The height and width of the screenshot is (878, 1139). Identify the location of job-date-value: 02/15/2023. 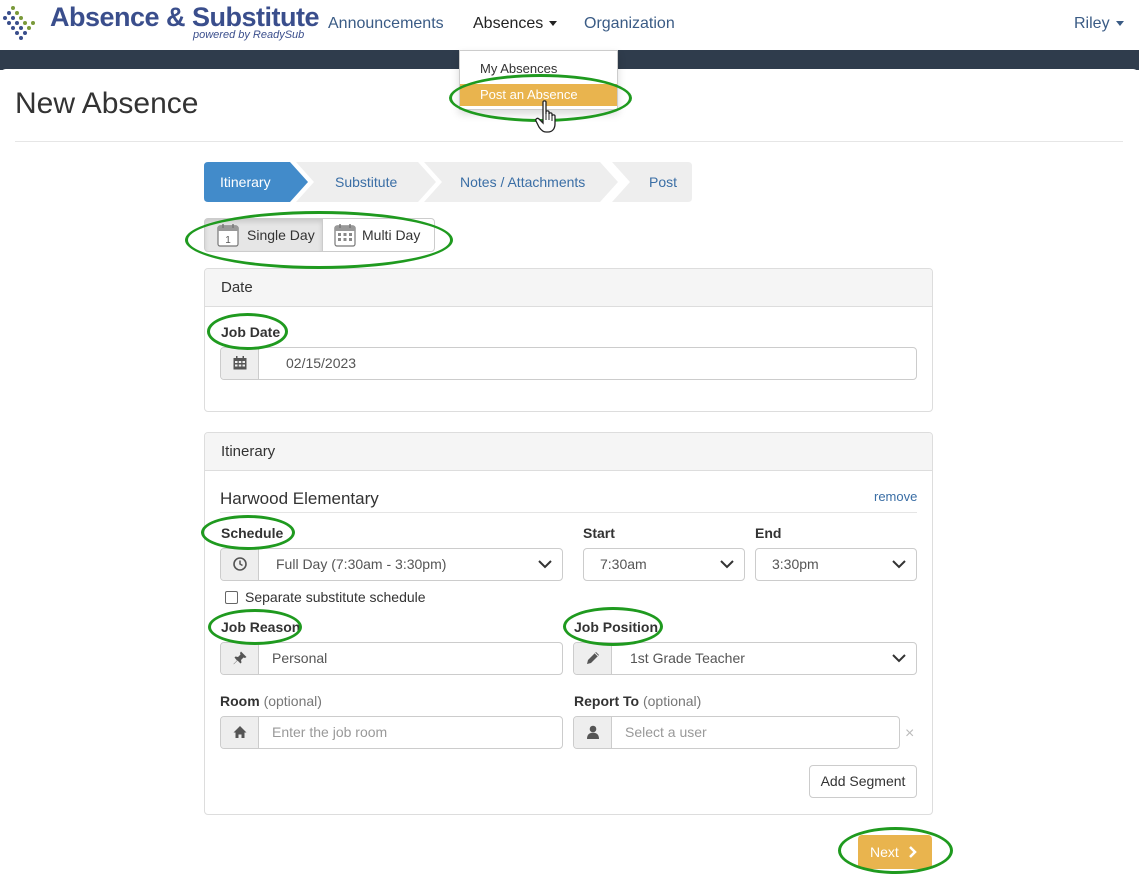
(321, 363).